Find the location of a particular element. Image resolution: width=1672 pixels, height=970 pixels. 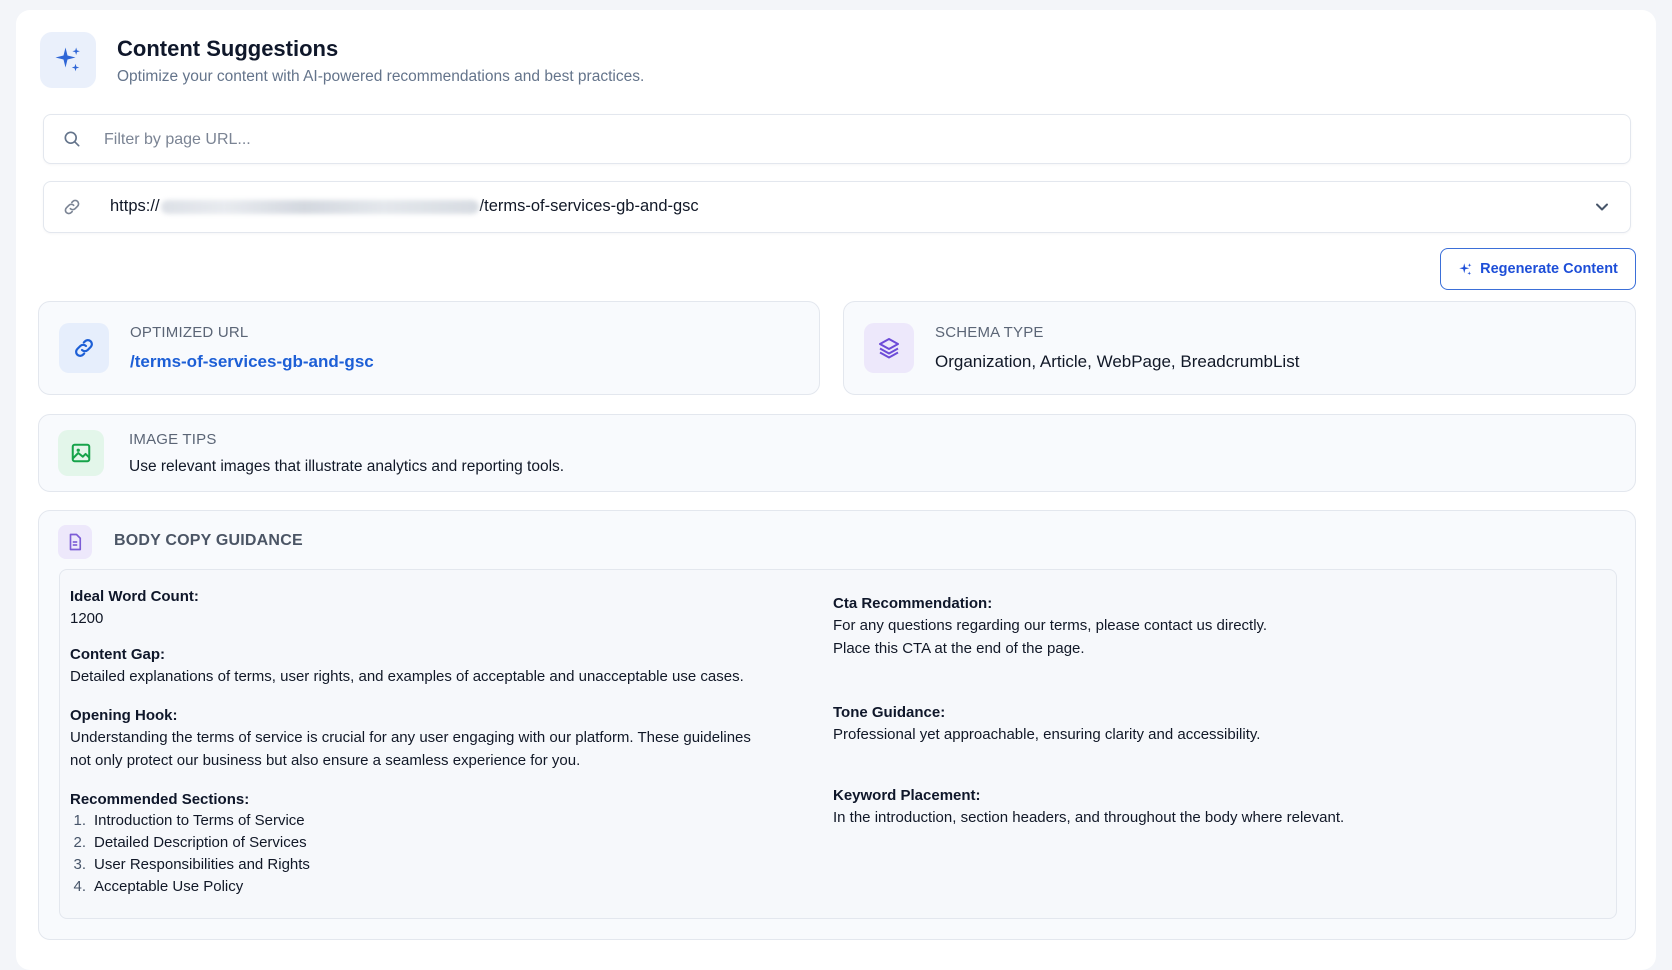

optimized-url-link: /terms-of-services-gb-and-gsc is located at coordinates (252, 362).